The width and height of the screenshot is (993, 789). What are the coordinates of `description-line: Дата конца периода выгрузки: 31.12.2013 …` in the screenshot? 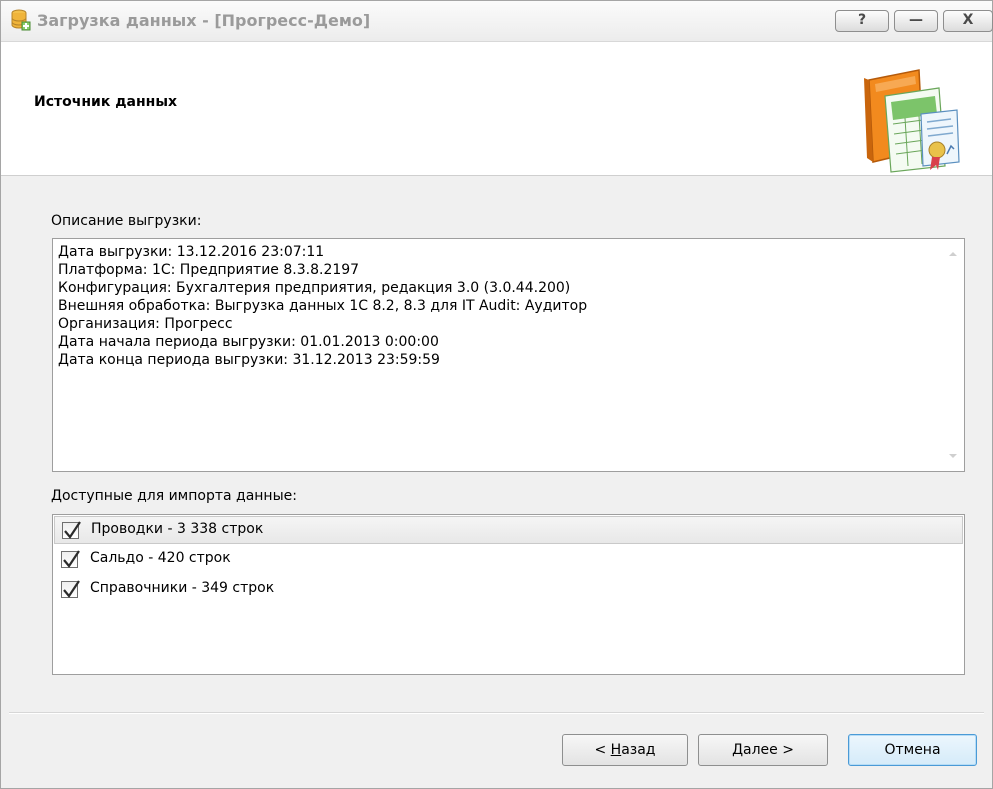 It's located at (249, 360).